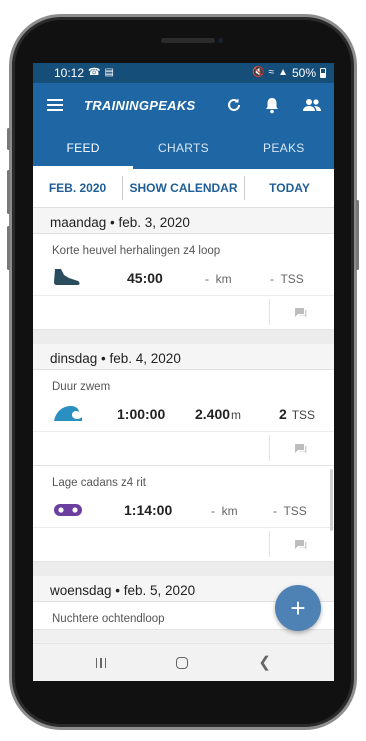  Describe the element at coordinates (8, 192) in the screenshot. I see `phone-volume-up-button` at that location.